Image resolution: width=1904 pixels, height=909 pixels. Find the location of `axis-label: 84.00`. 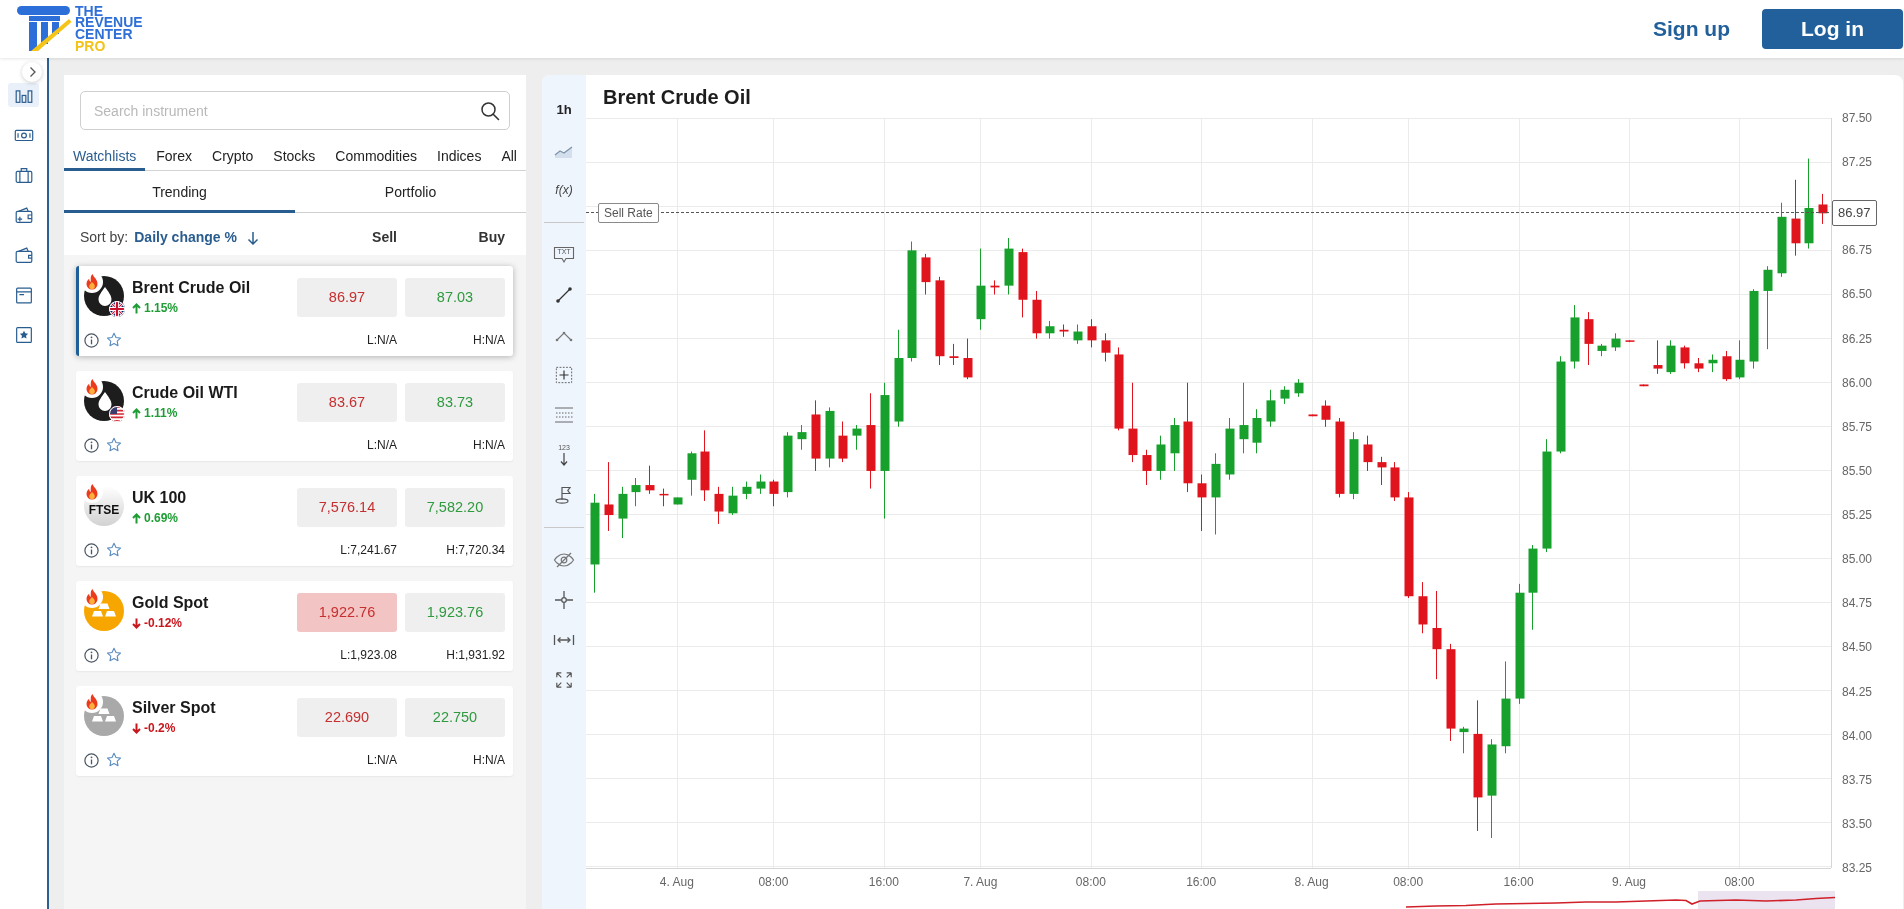

axis-label: 84.00 is located at coordinates (1857, 735).